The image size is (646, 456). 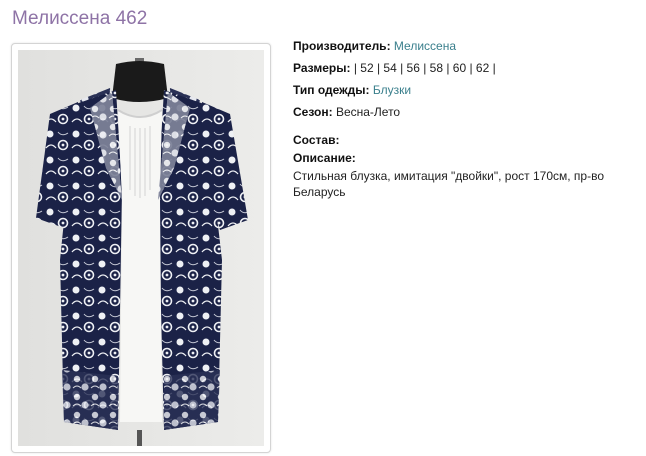 I want to click on clothing-type-link: Блузки, so click(x=392, y=90).